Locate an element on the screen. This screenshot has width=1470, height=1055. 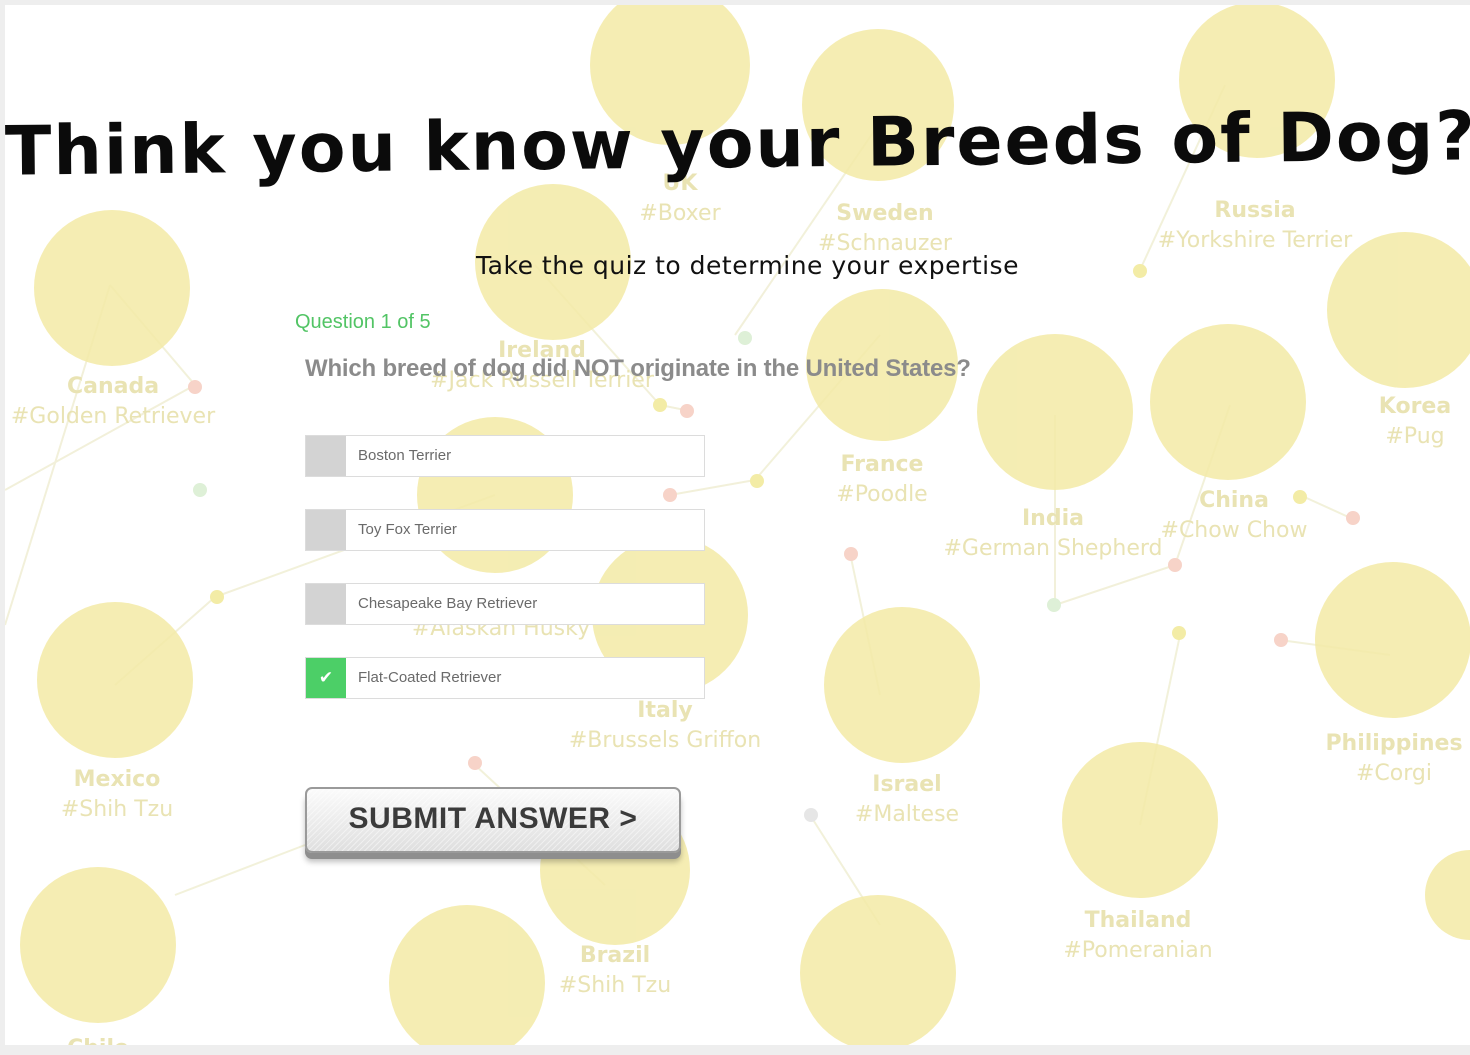
map-country-label: China is located at coordinates (1234, 500).